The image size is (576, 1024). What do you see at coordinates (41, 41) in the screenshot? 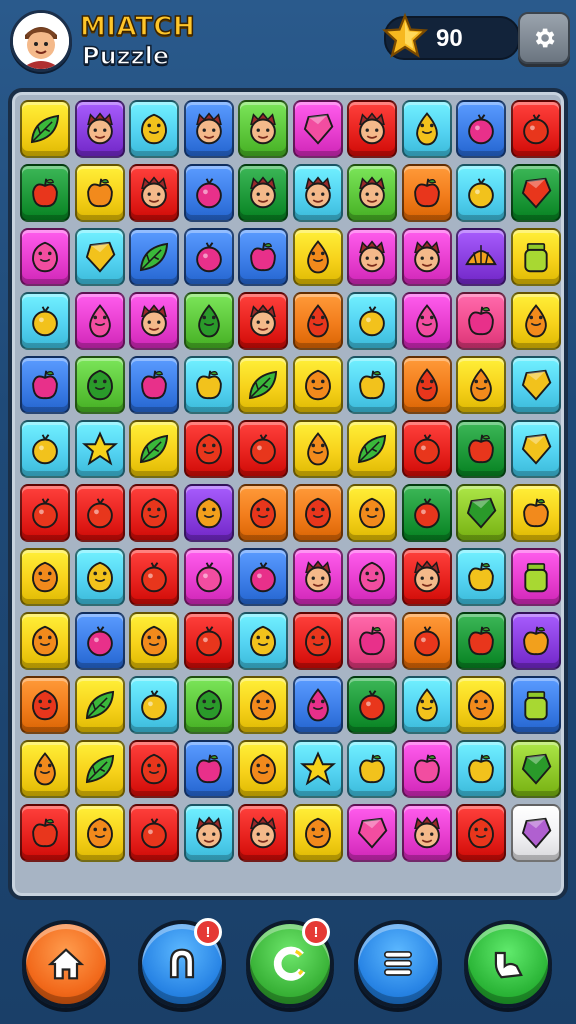
I see `player-avatar` at bounding box center [41, 41].